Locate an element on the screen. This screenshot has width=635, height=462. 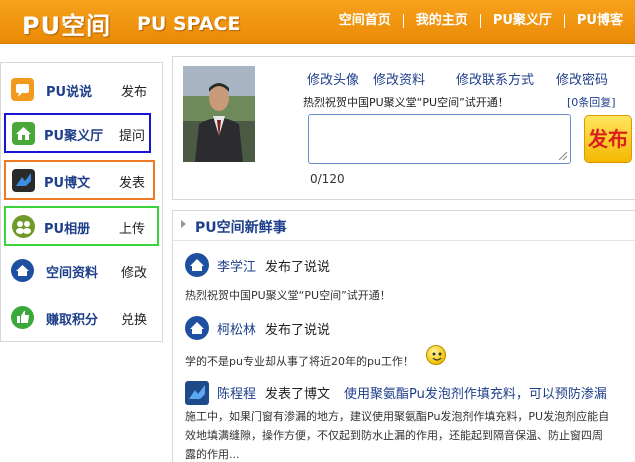
edit-password-link: 修改密码 is located at coordinates (582, 78).